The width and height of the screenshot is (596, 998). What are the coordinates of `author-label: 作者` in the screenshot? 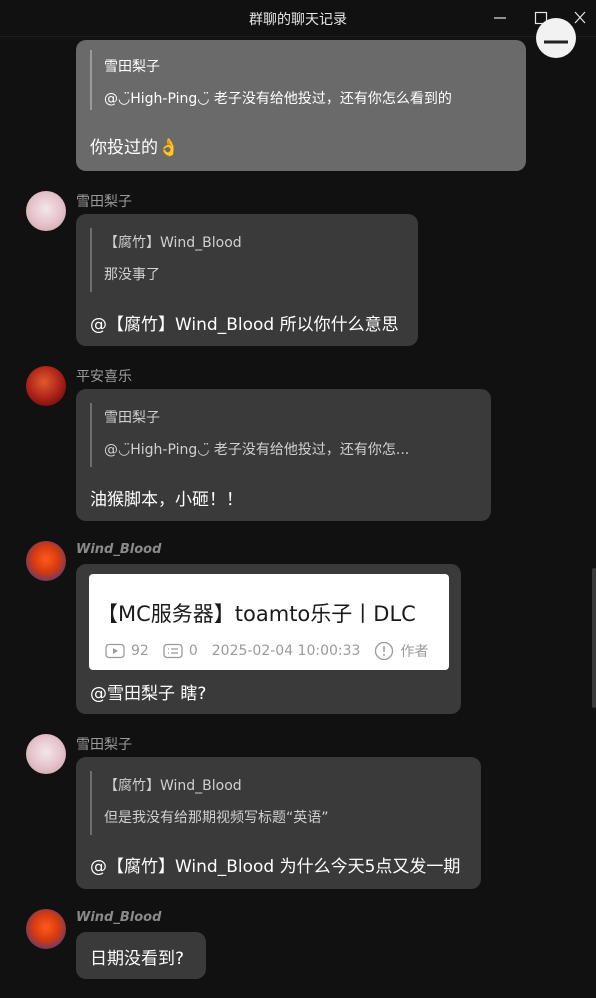 It's located at (414, 652).